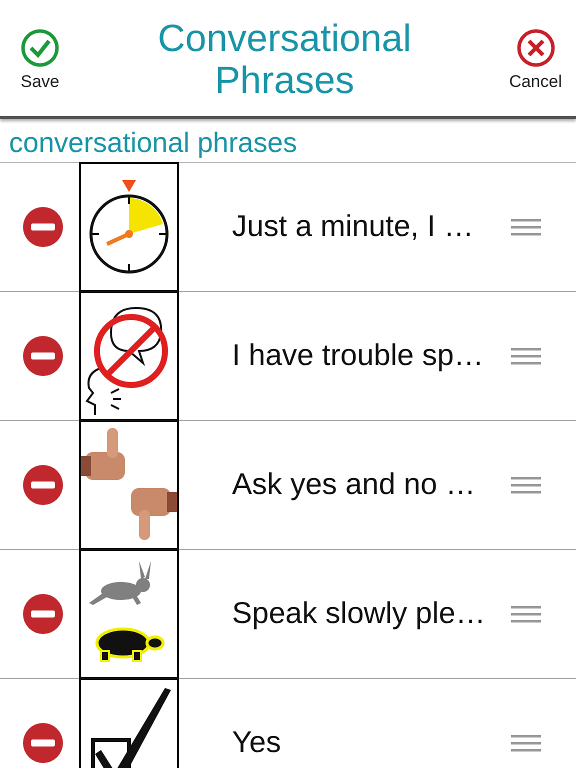  I want to click on screen-title: Conversational Phrases, so click(284, 60).